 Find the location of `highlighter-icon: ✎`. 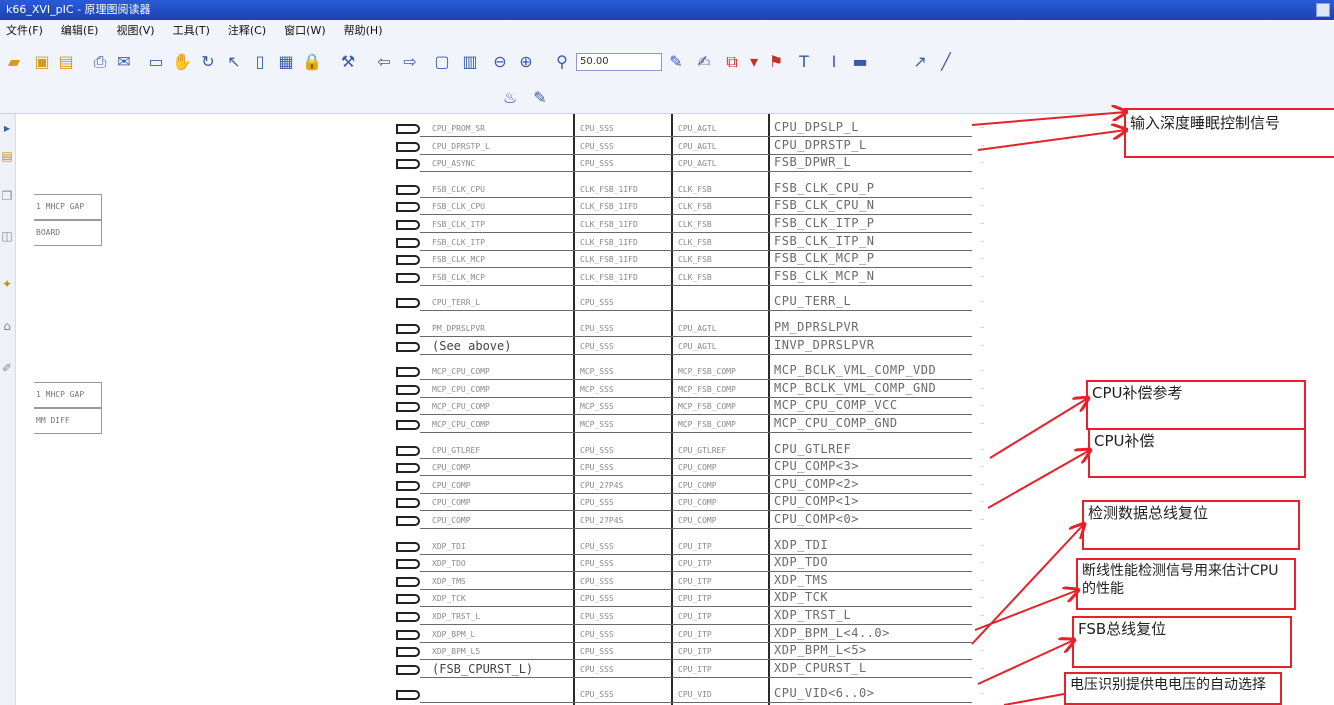

highlighter-icon: ✎ is located at coordinates (676, 62).